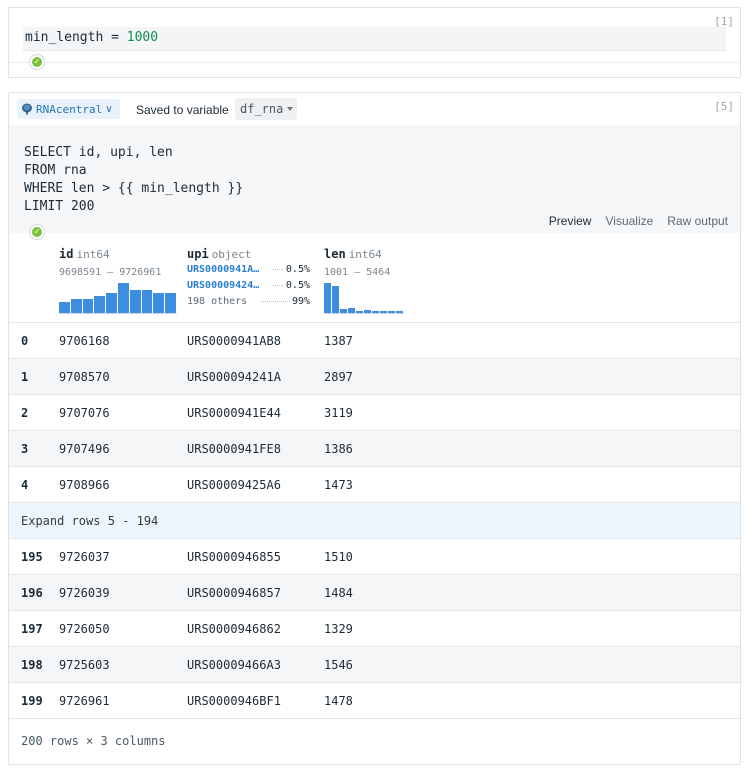  I want to click on cell-len: 3119, so click(338, 413).